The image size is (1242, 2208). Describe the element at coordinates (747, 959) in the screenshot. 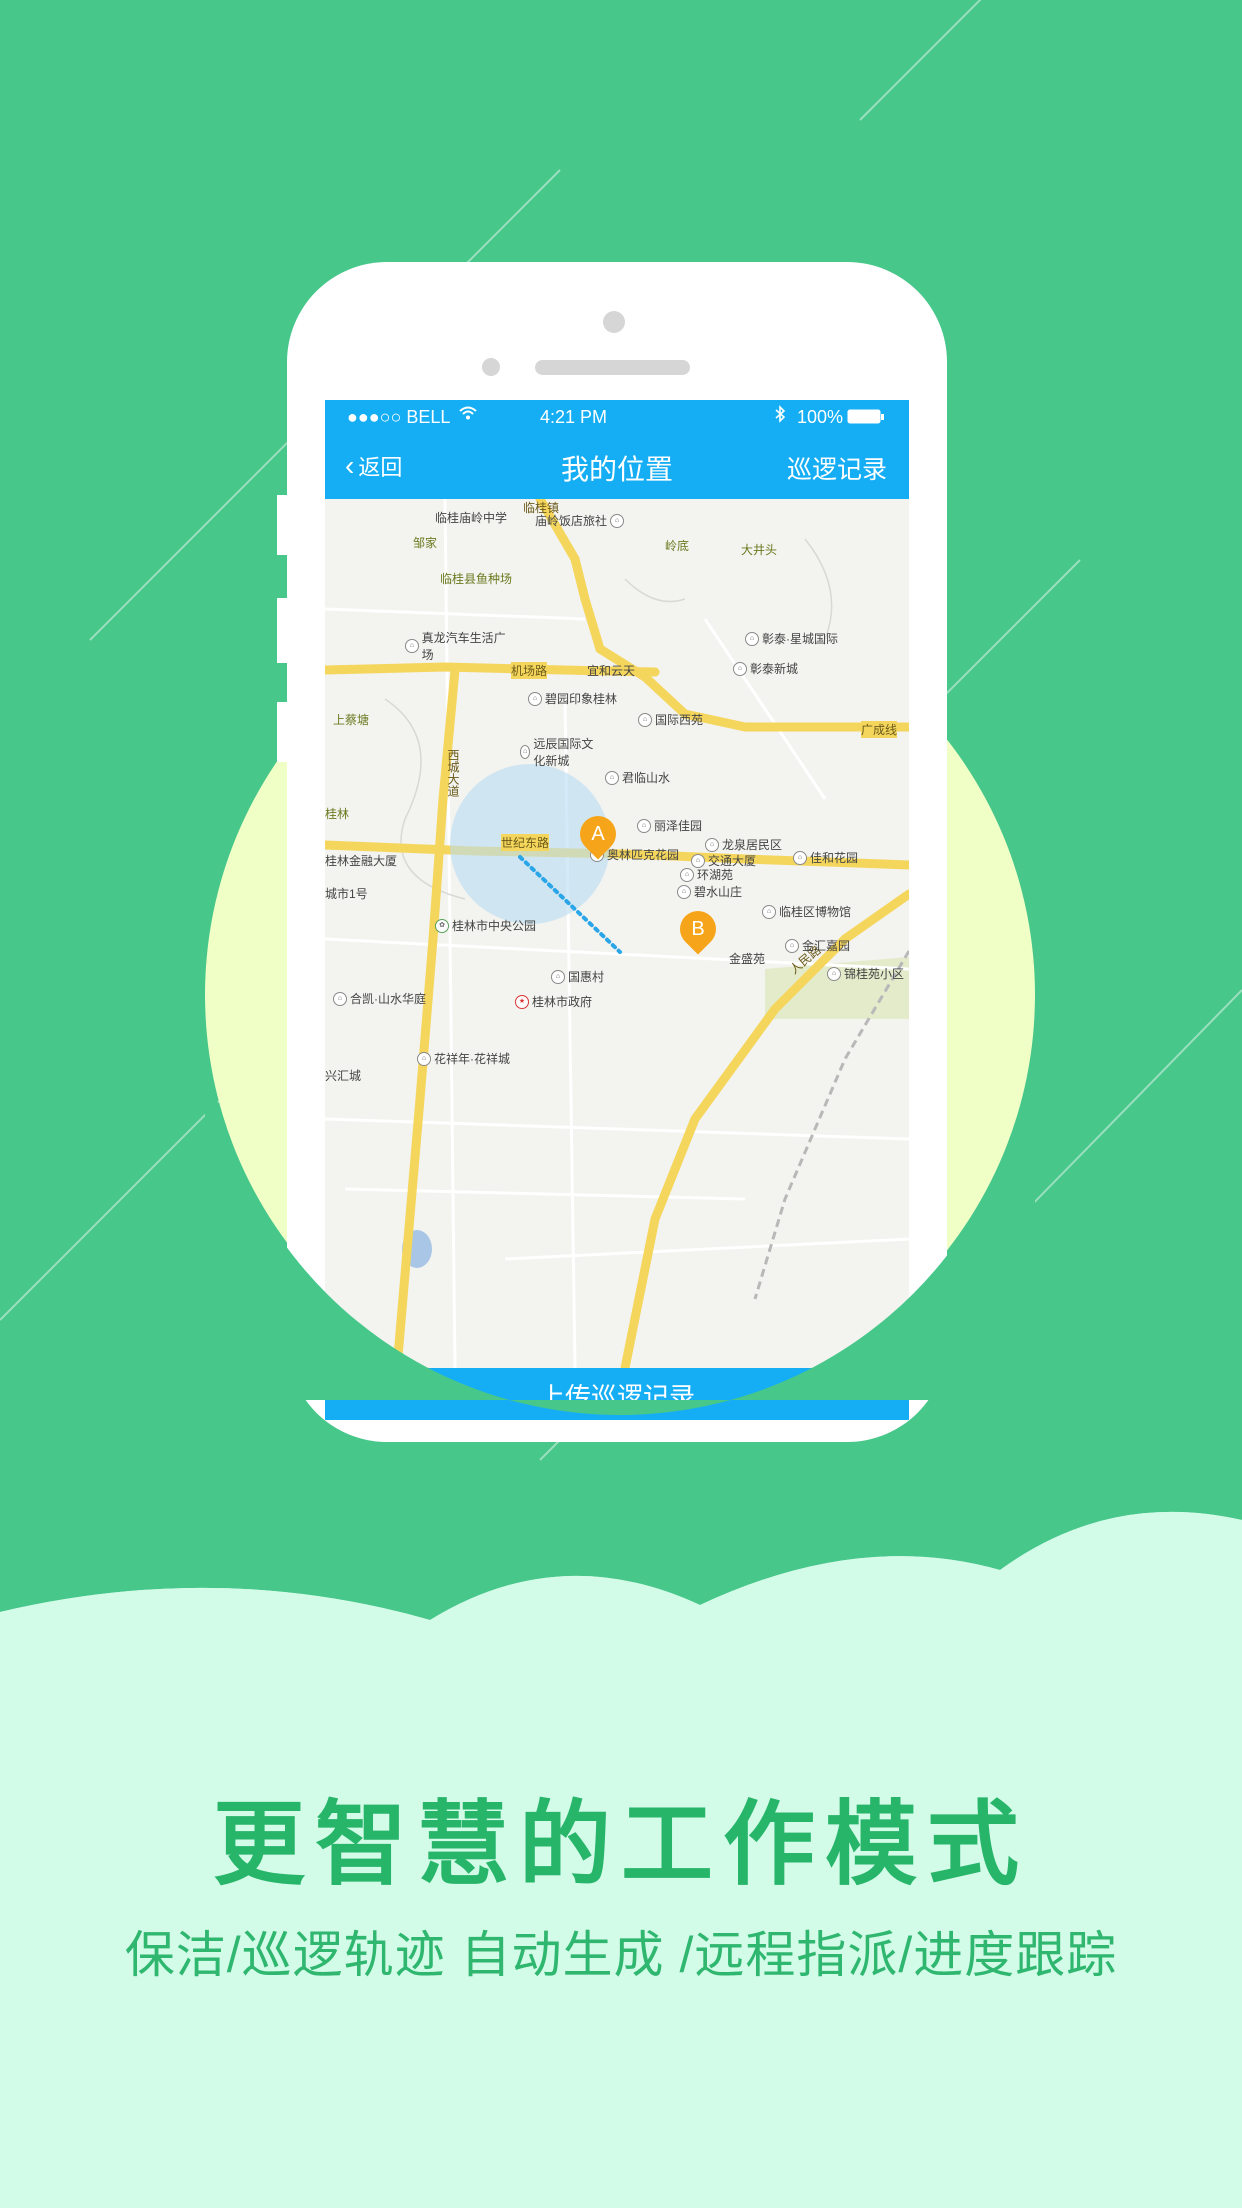

I see `map-poi: 金盛苑` at that location.